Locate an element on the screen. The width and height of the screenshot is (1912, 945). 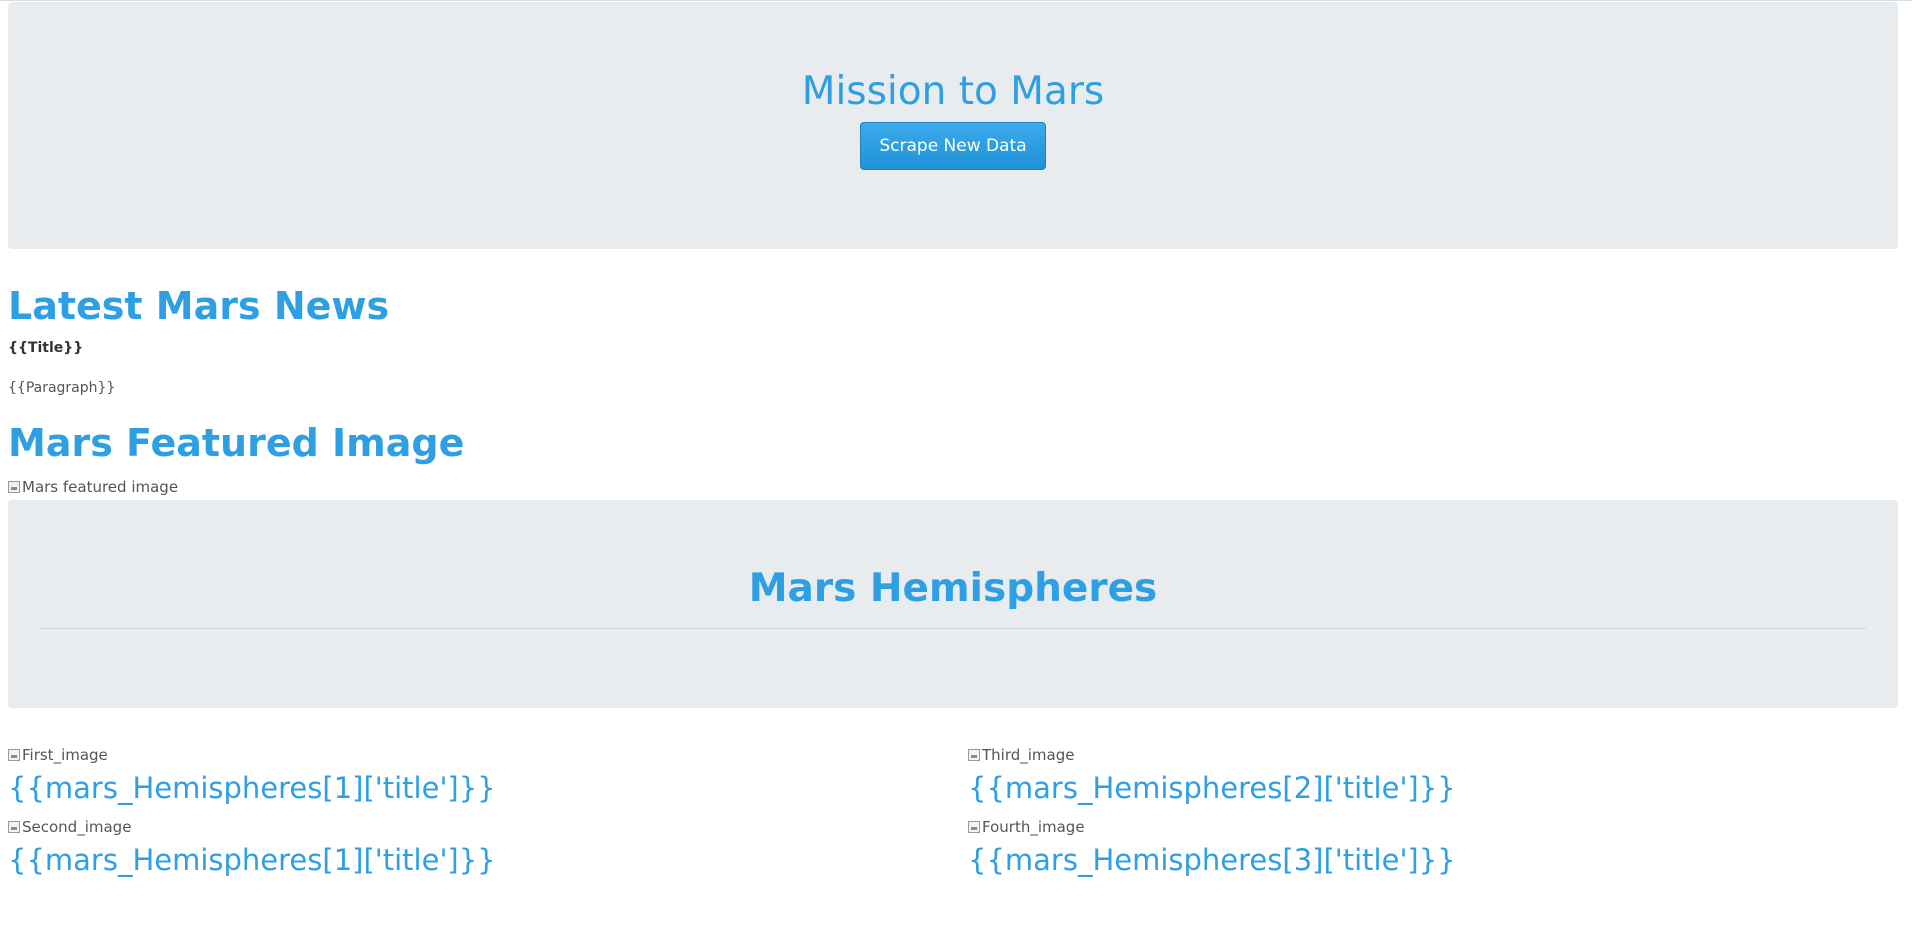
hemisphere-title: {{mars_Hemispheres[2]['title']}} is located at coordinates (1212, 788).